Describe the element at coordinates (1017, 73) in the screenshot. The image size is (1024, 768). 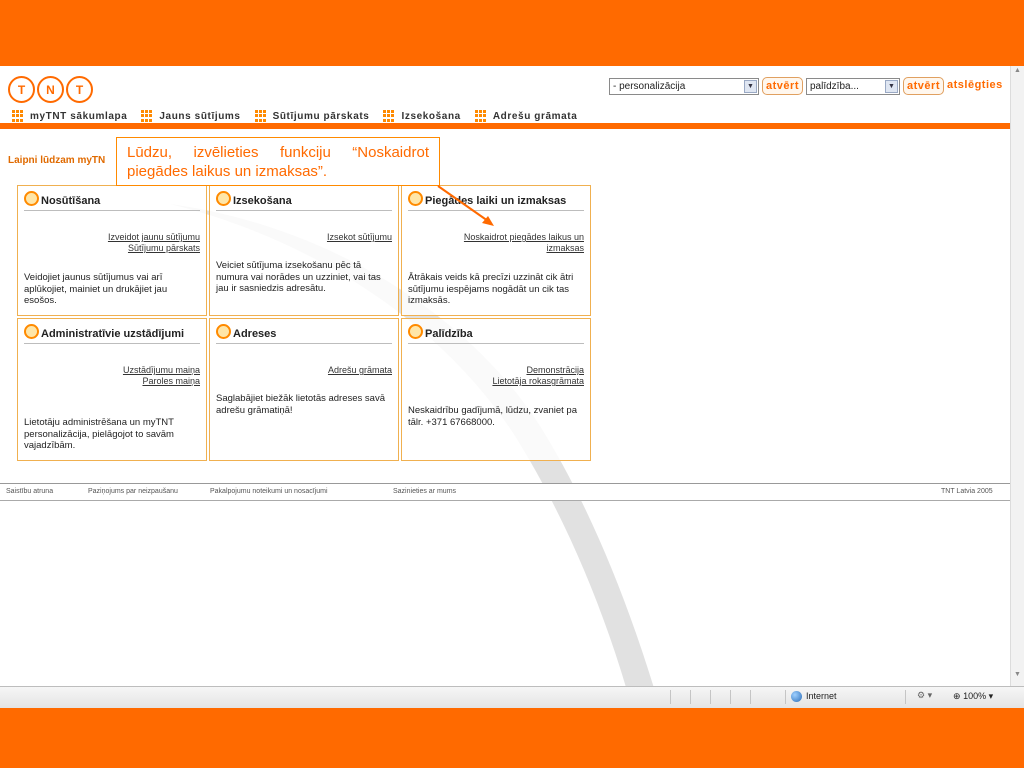
I see `scroll-up-icon: ▲` at that location.